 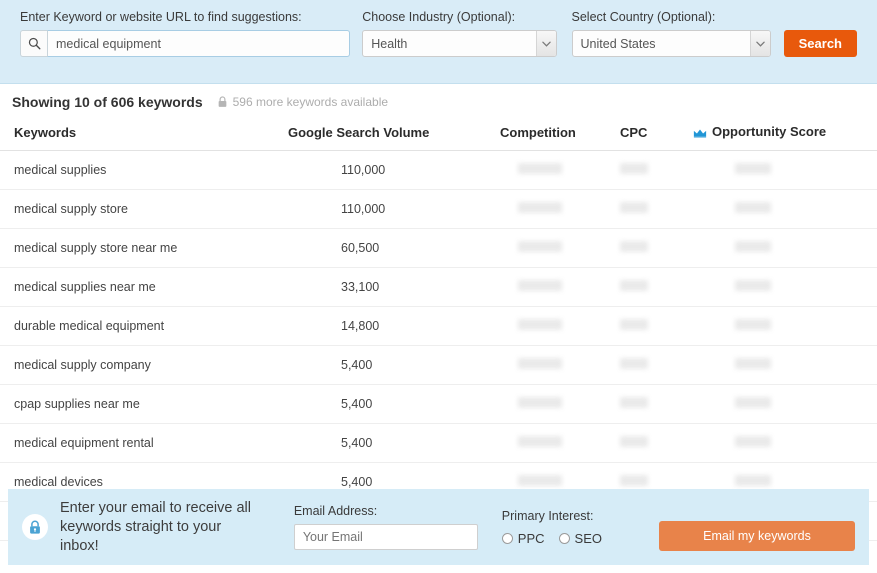 What do you see at coordinates (507, 538) in the screenshot?
I see `radio-dot-ppc` at bounding box center [507, 538].